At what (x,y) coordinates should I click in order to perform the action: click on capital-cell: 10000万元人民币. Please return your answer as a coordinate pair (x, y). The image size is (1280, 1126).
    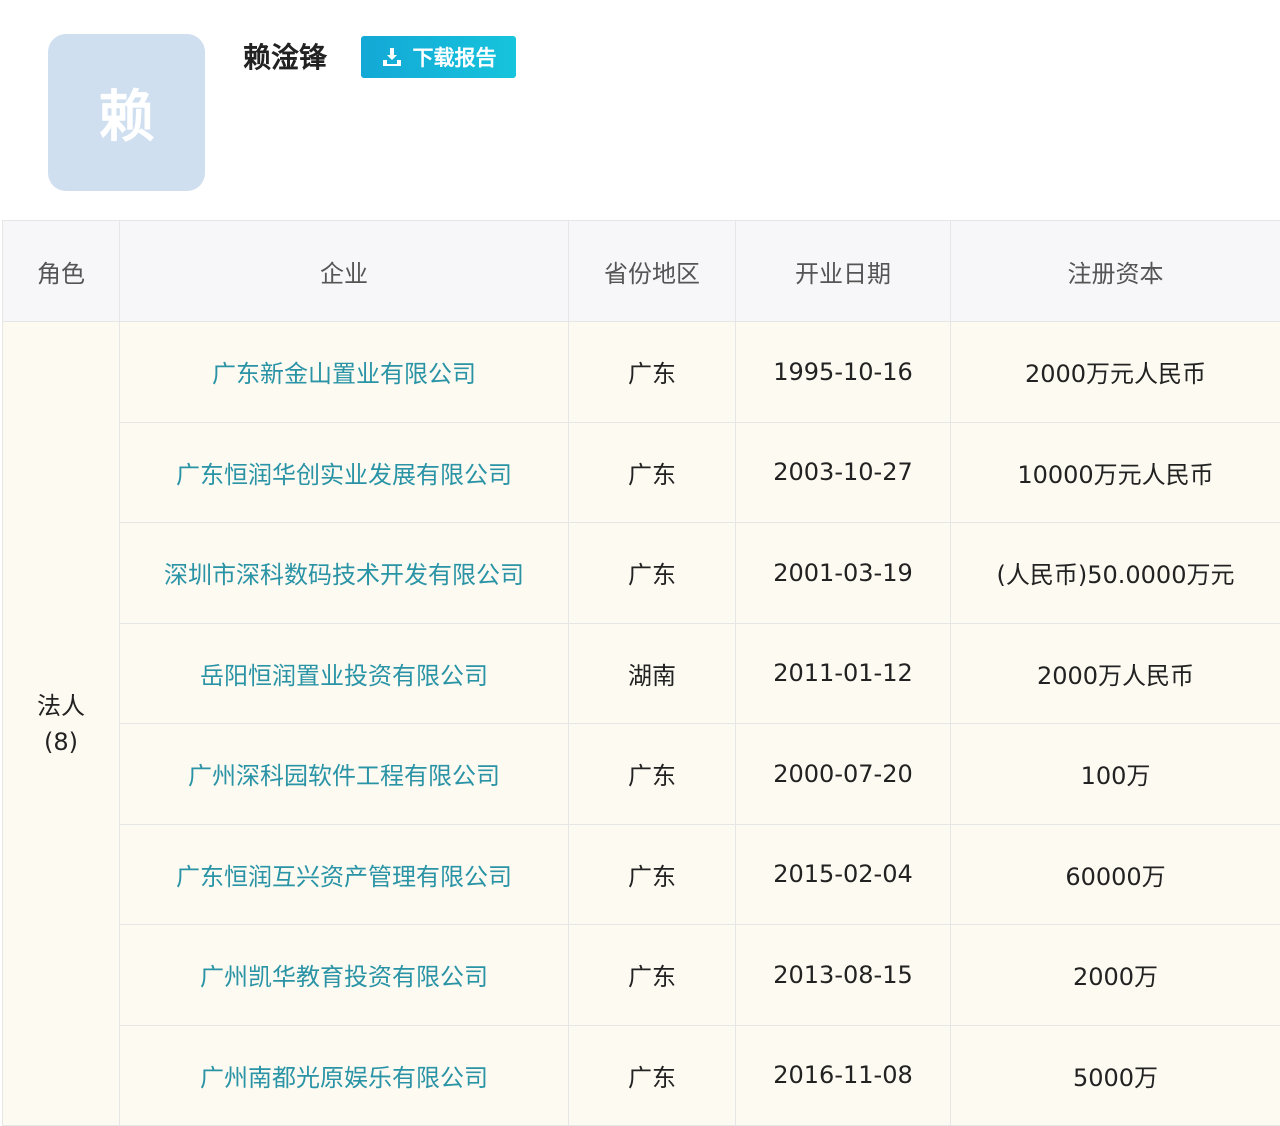
    Looking at the image, I should click on (1115, 472).